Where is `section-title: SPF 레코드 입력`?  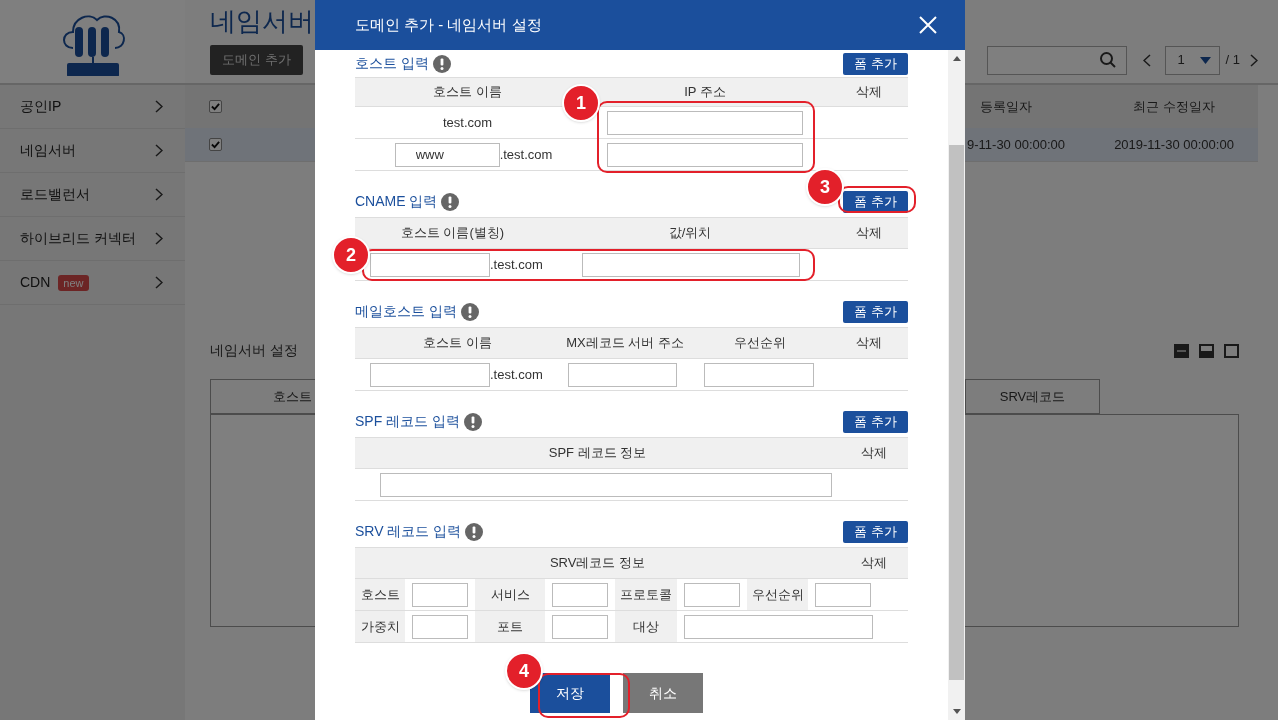
section-title: SPF 레코드 입력 is located at coordinates (407, 421).